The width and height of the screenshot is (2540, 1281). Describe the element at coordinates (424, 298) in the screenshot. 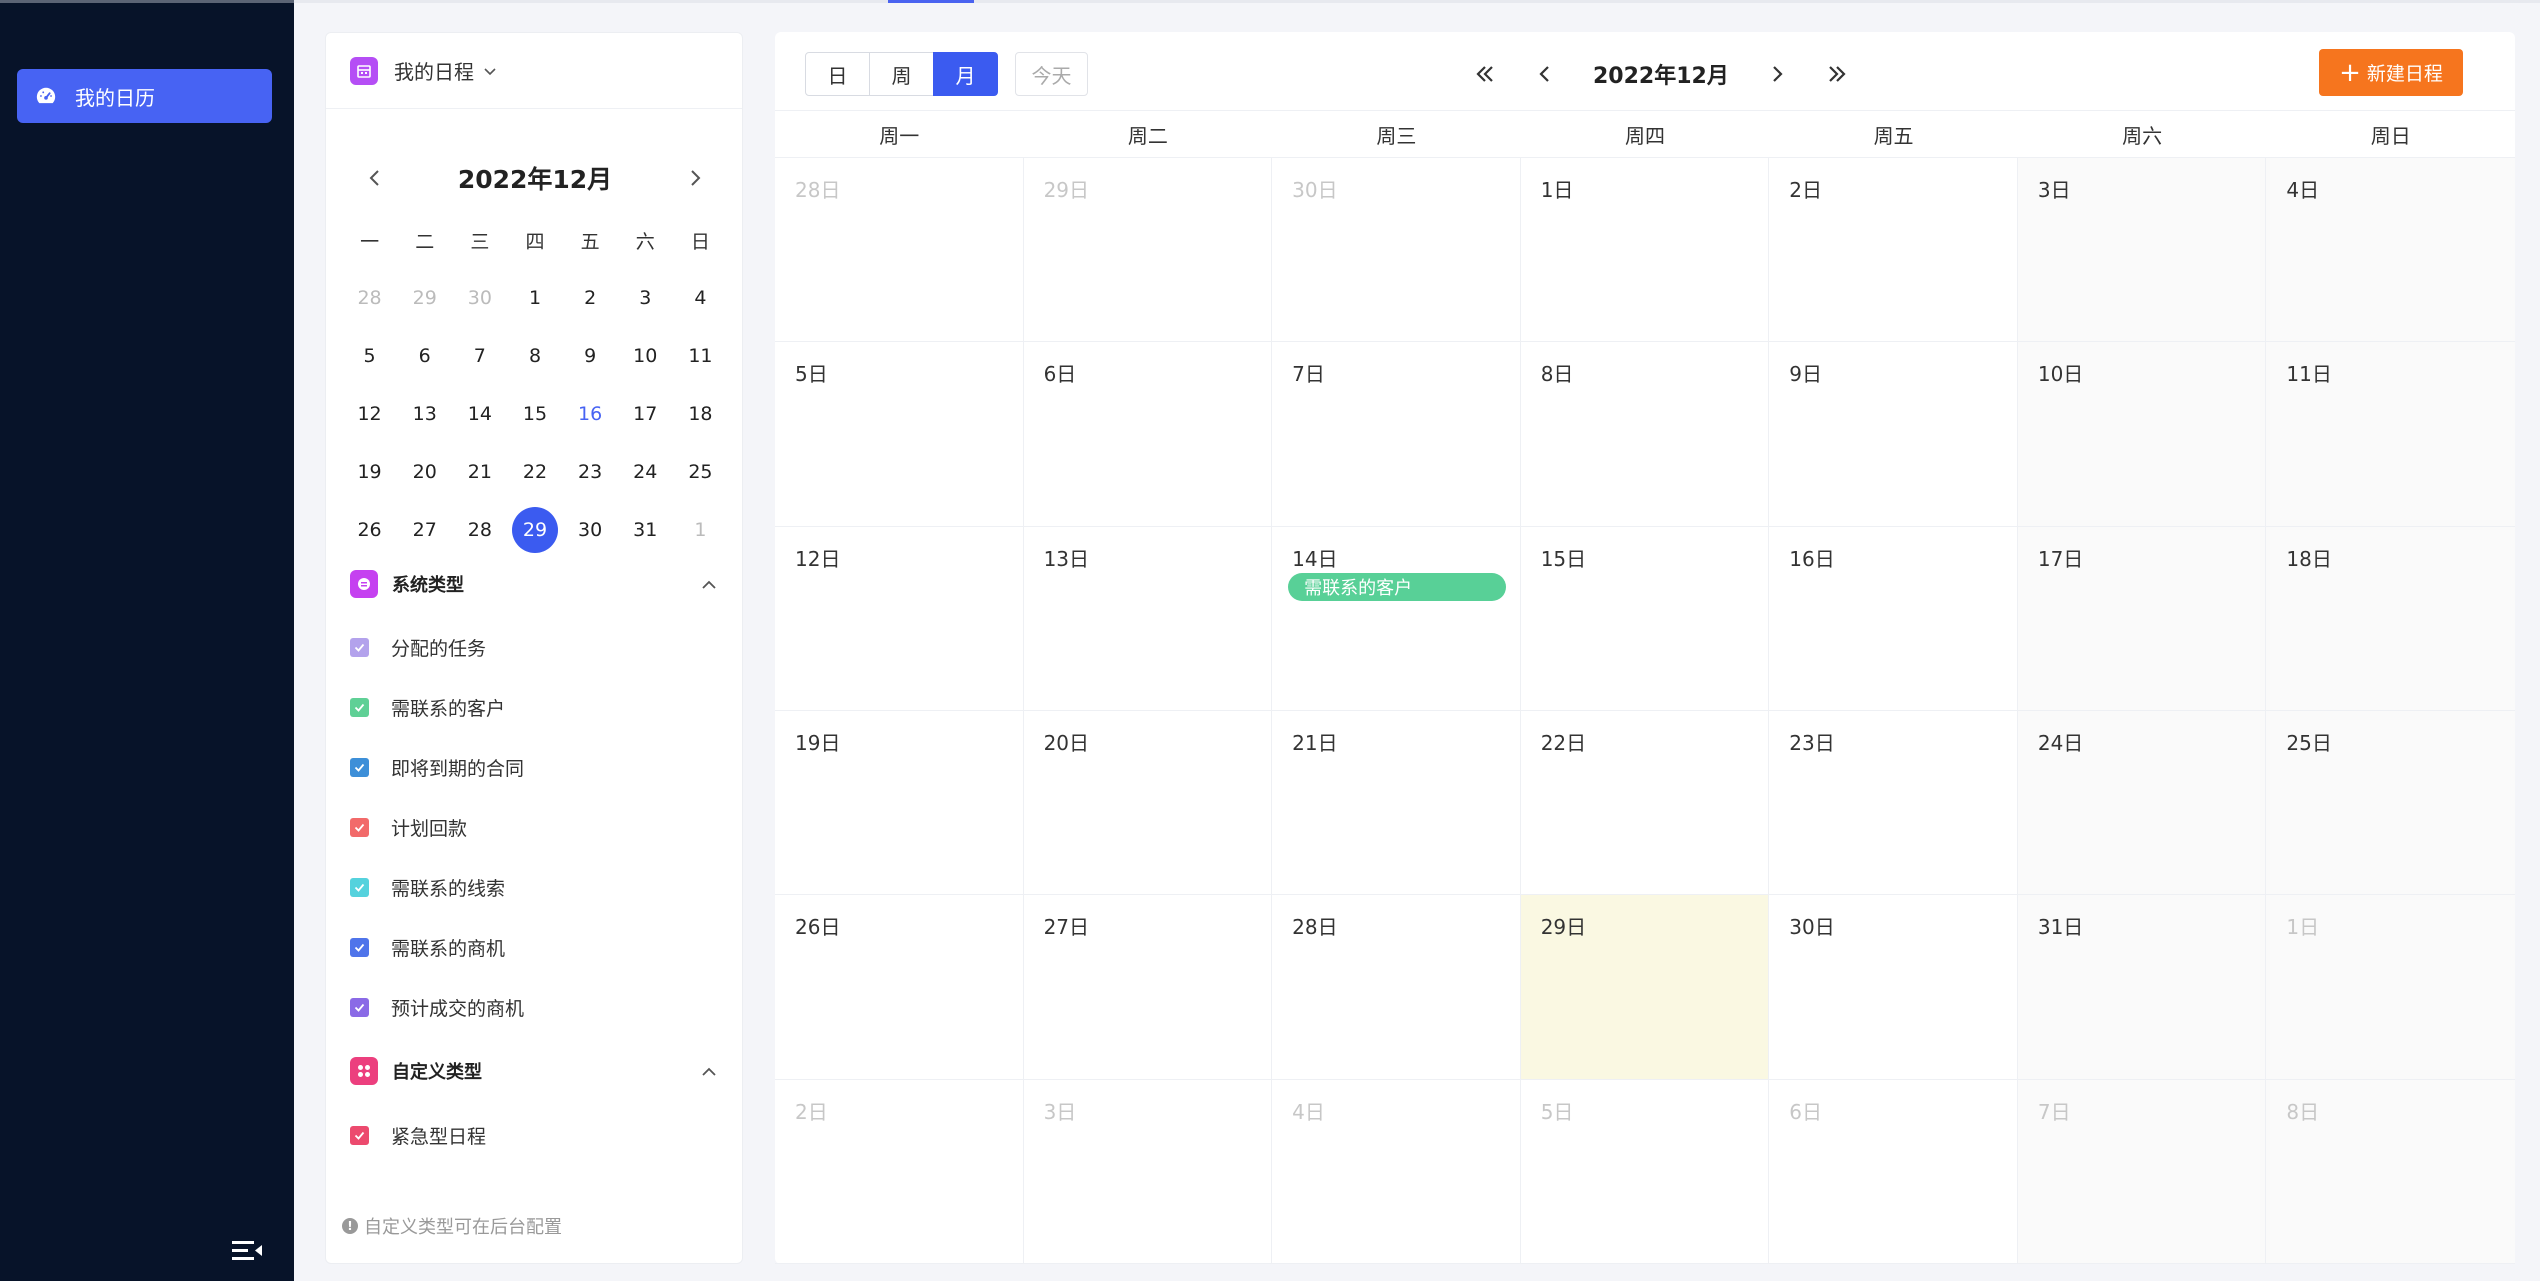

I see `mini-day: 29` at that location.